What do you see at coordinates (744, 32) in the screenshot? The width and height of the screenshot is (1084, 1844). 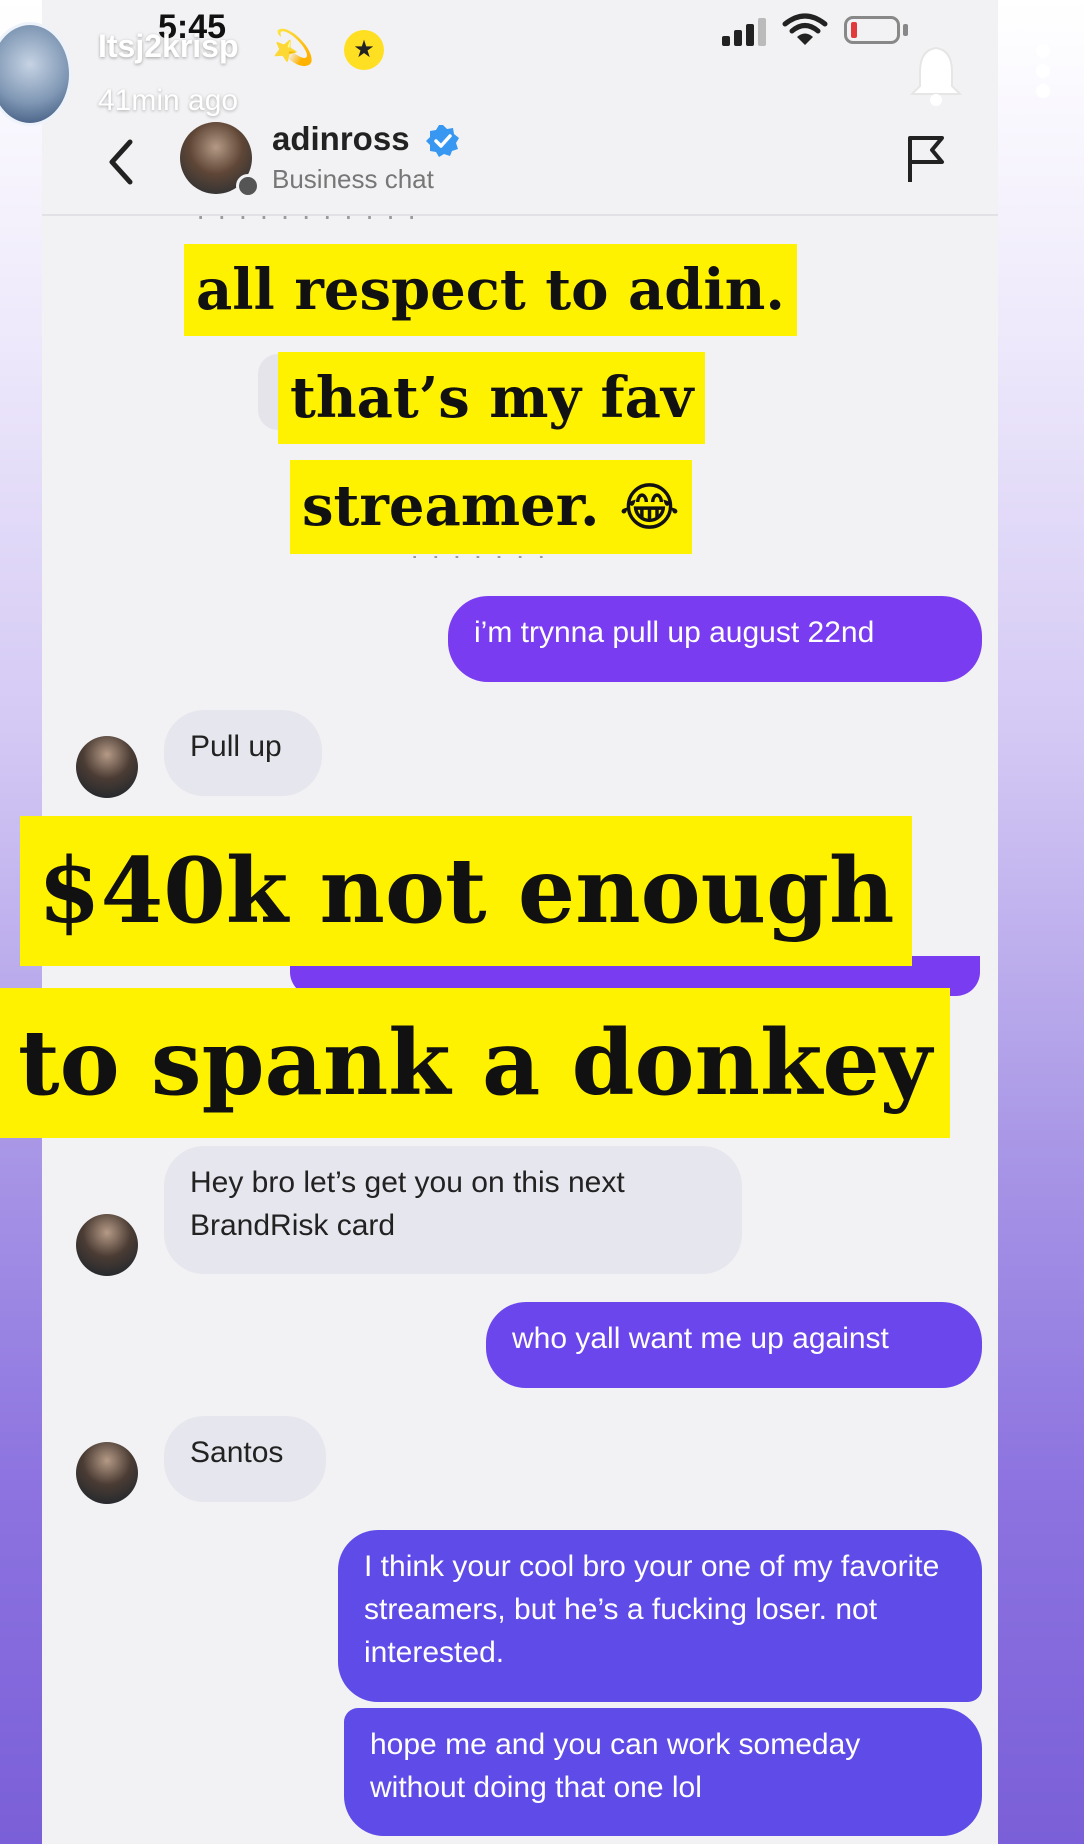 I see `signal-icon` at bounding box center [744, 32].